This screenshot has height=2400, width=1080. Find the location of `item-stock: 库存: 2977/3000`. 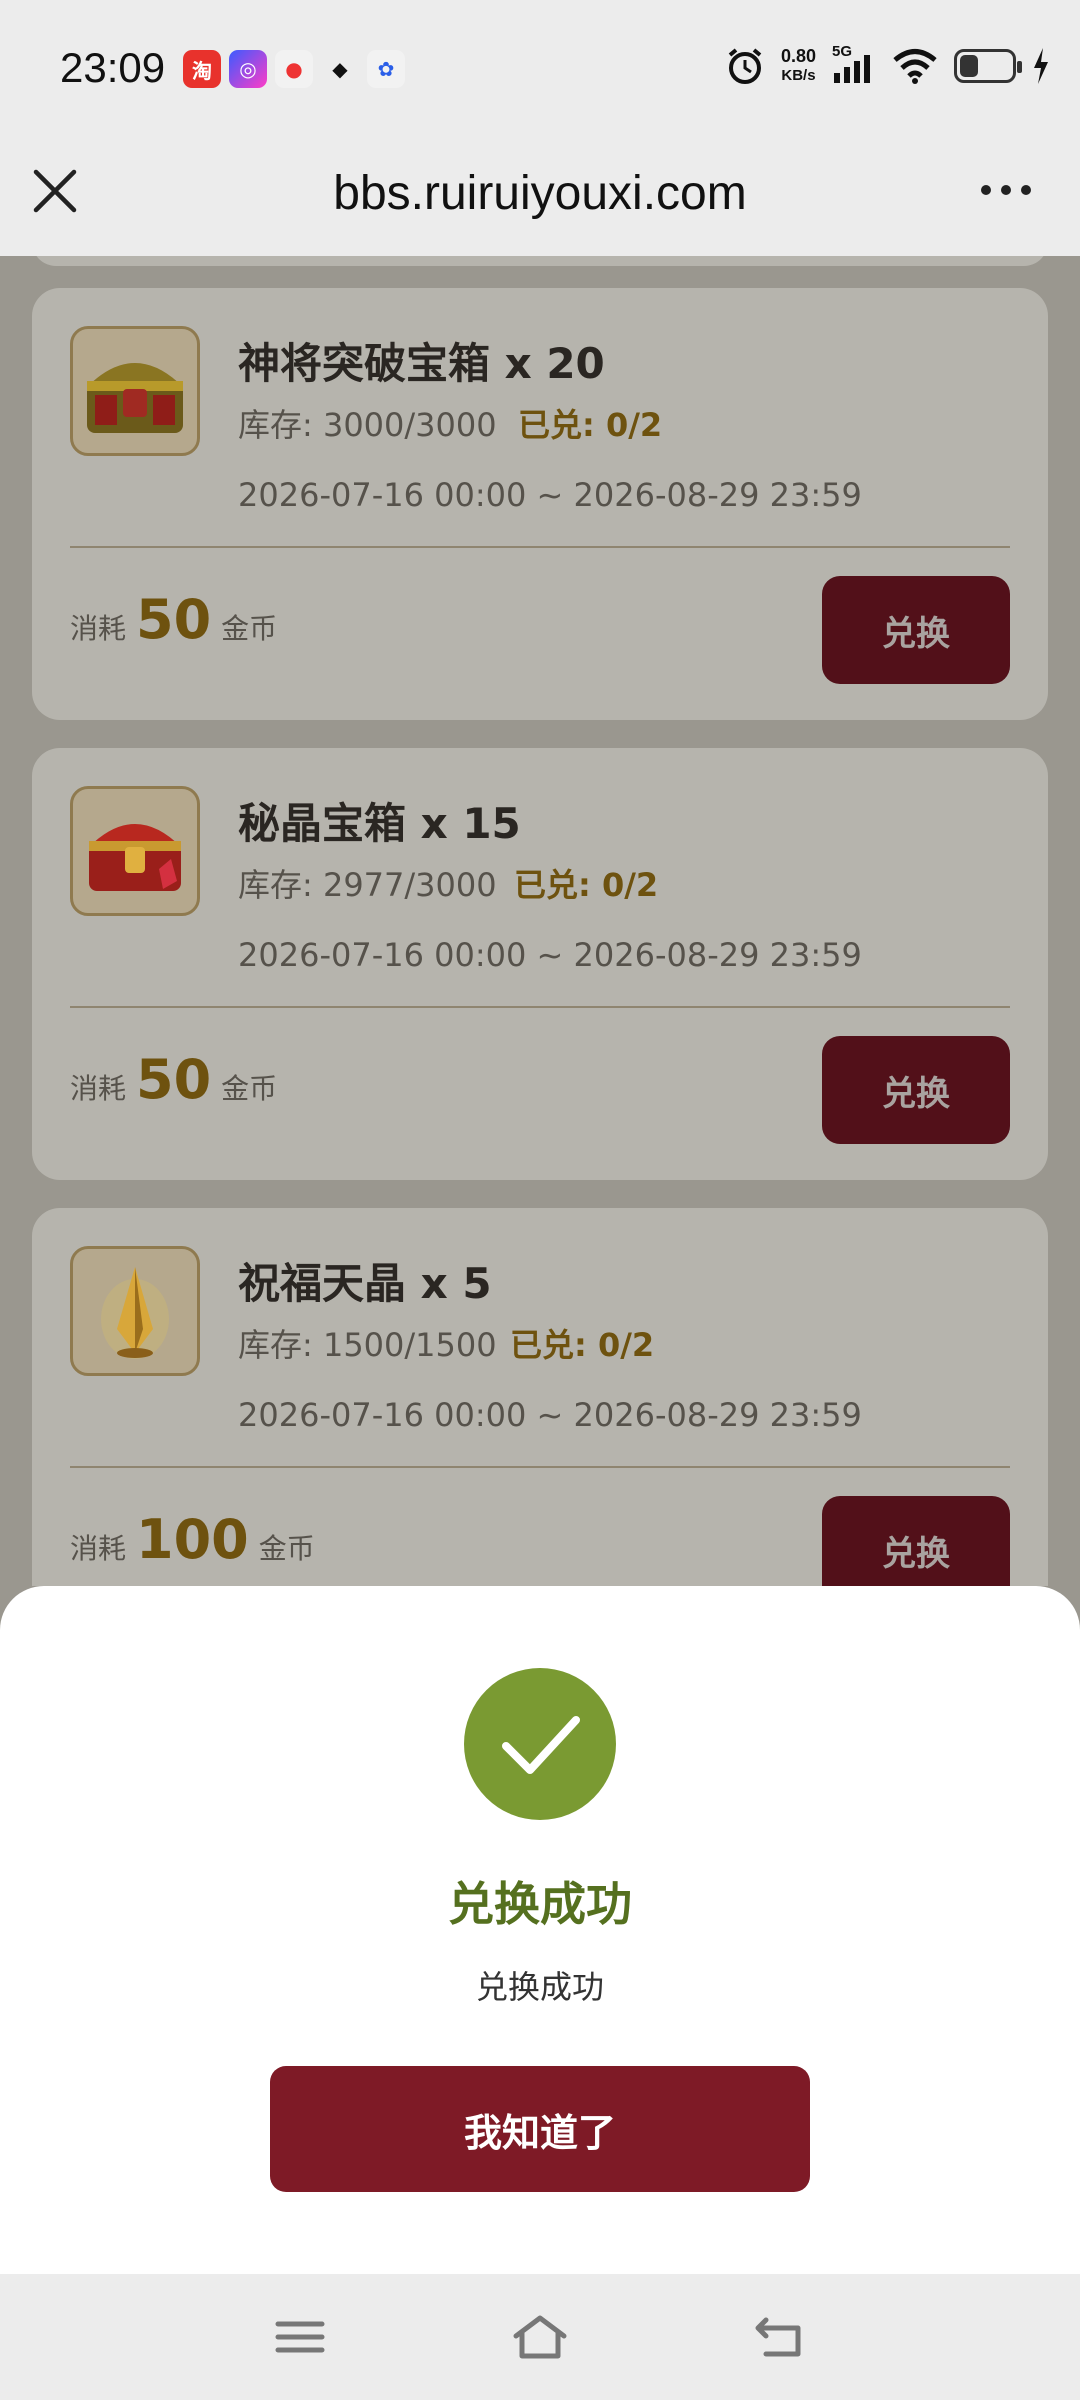

item-stock: 库存: 2977/3000 is located at coordinates (367, 885).